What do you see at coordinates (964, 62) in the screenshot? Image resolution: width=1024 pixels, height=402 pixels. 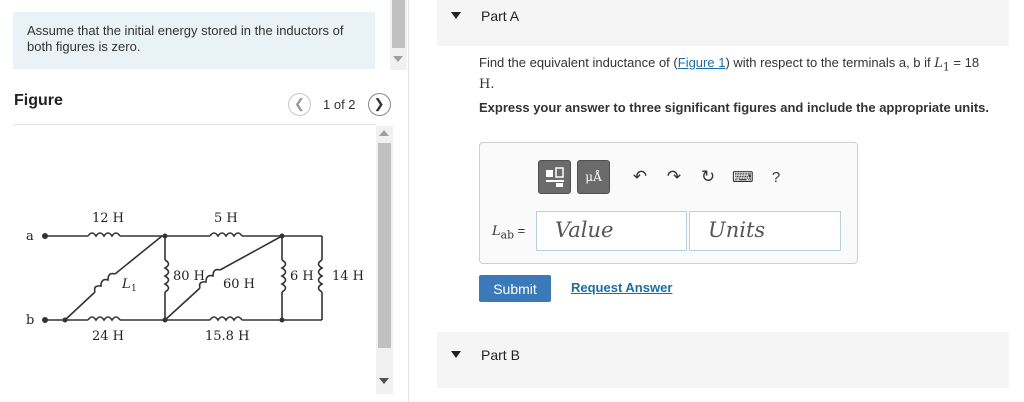 I see `question-value: = 18` at bounding box center [964, 62].